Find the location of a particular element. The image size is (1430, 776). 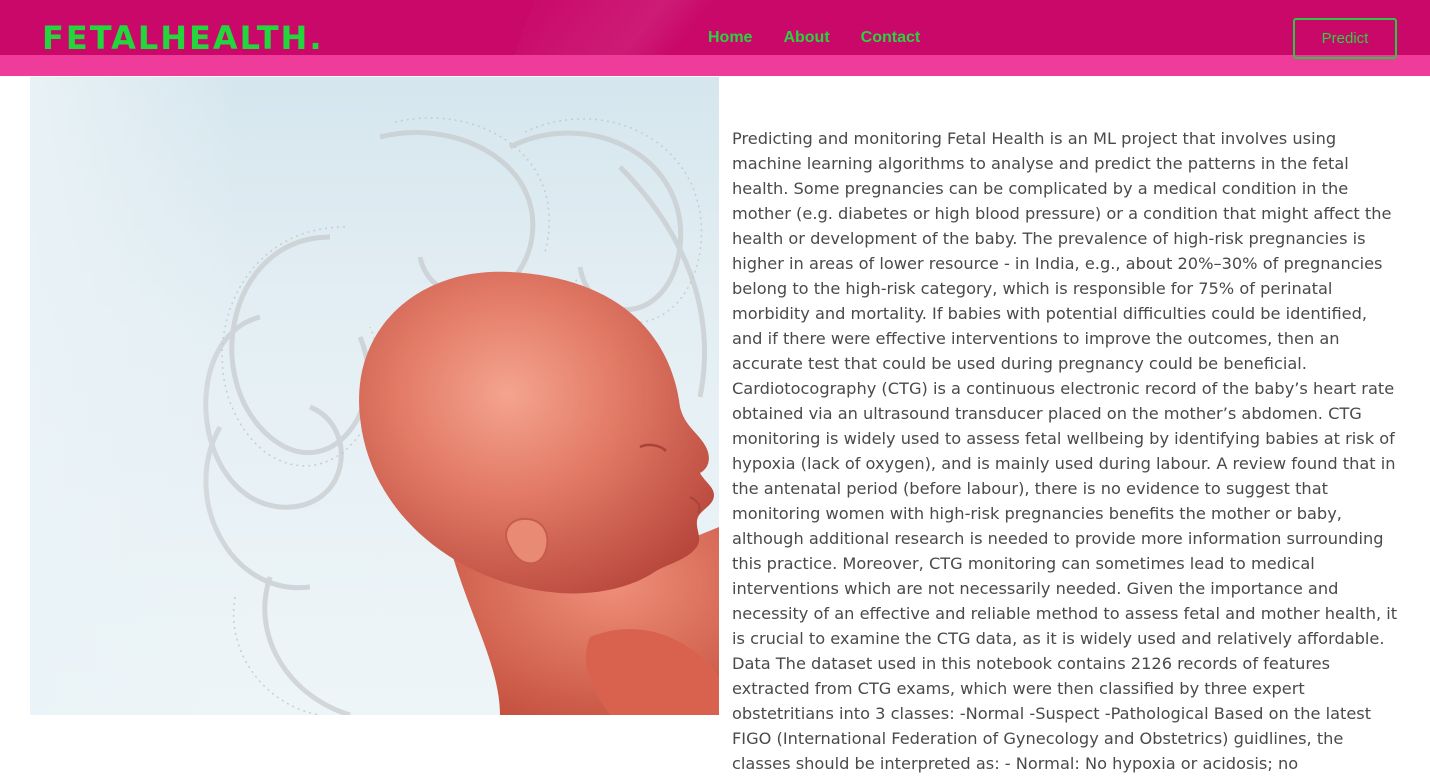

nav-links: Home About Contact is located at coordinates (814, 38).